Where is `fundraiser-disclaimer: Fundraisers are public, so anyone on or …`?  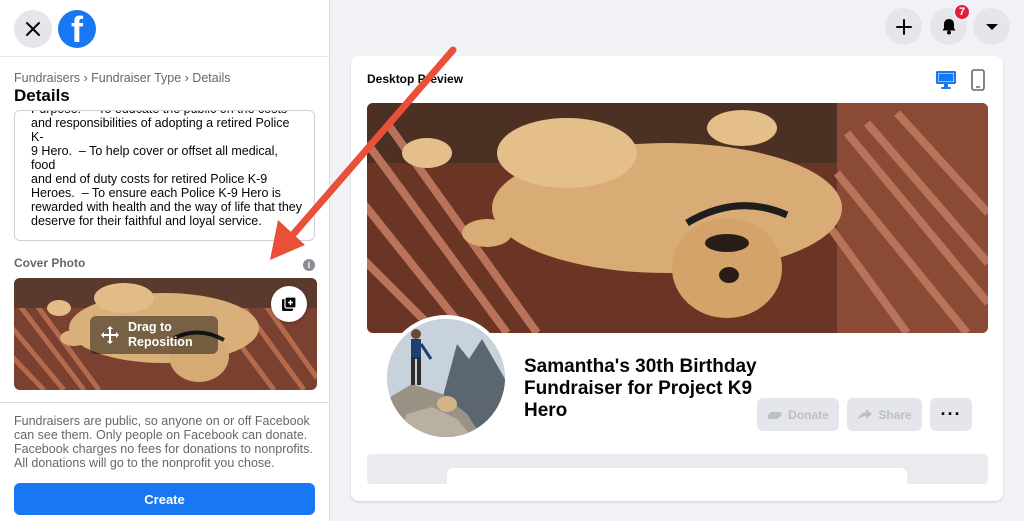
fundraiser-disclaimer: Fundraisers are public, so anyone on or … is located at coordinates (163, 442).